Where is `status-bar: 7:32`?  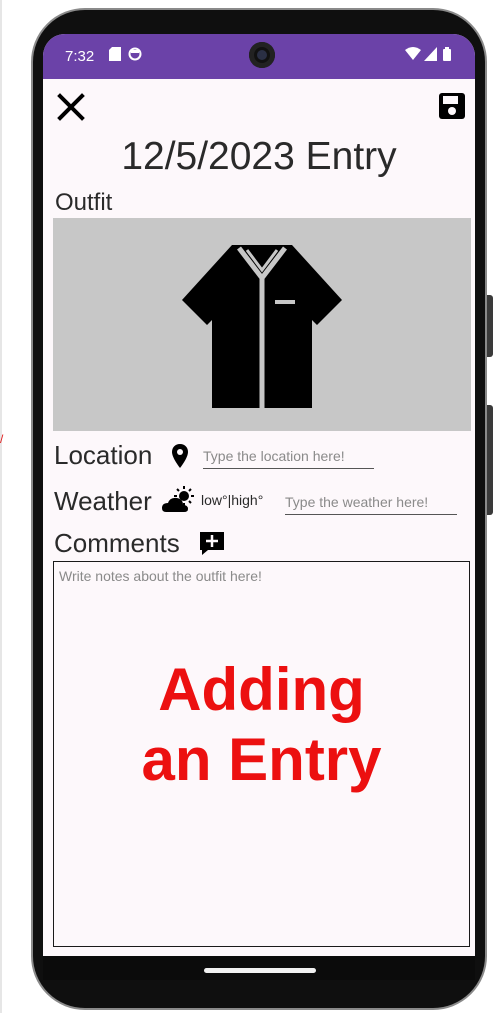 status-bar: 7:32 is located at coordinates (259, 56).